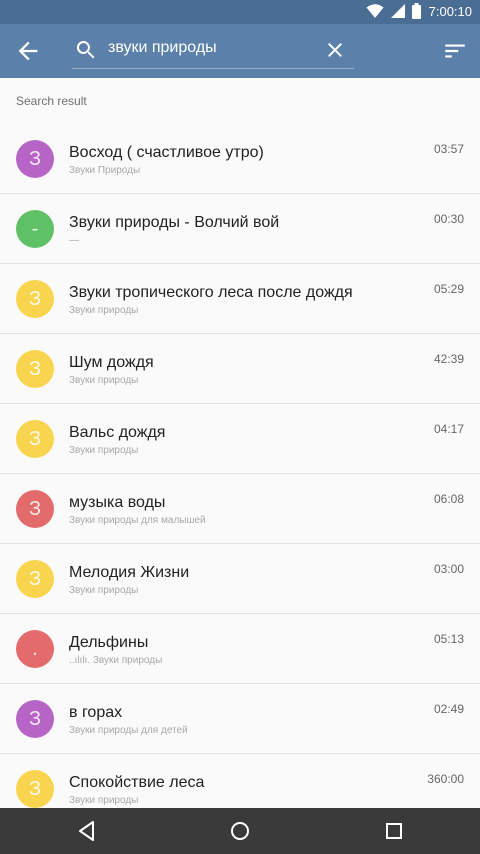  What do you see at coordinates (448, 569) in the screenshot?
I see `track-duration: 03:00` at bounding box center [448, 569].